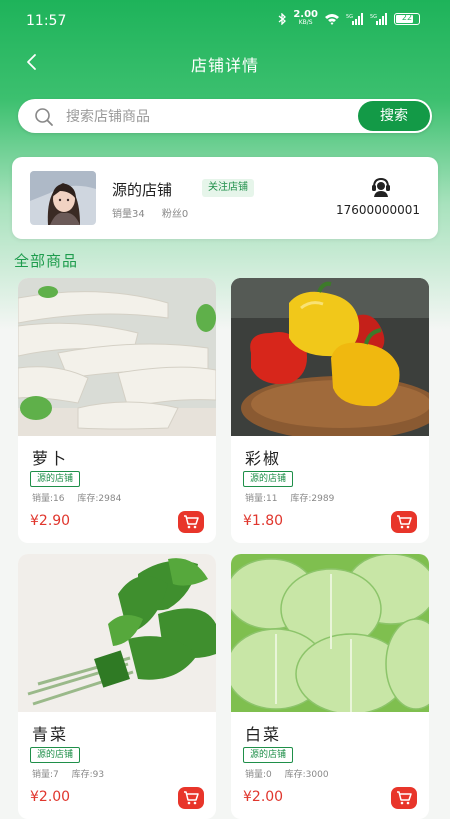  I want to click on product-card: 萝卜 源的店铺 销量:16 库存:2984 ¥2.90, so click(117, 410).